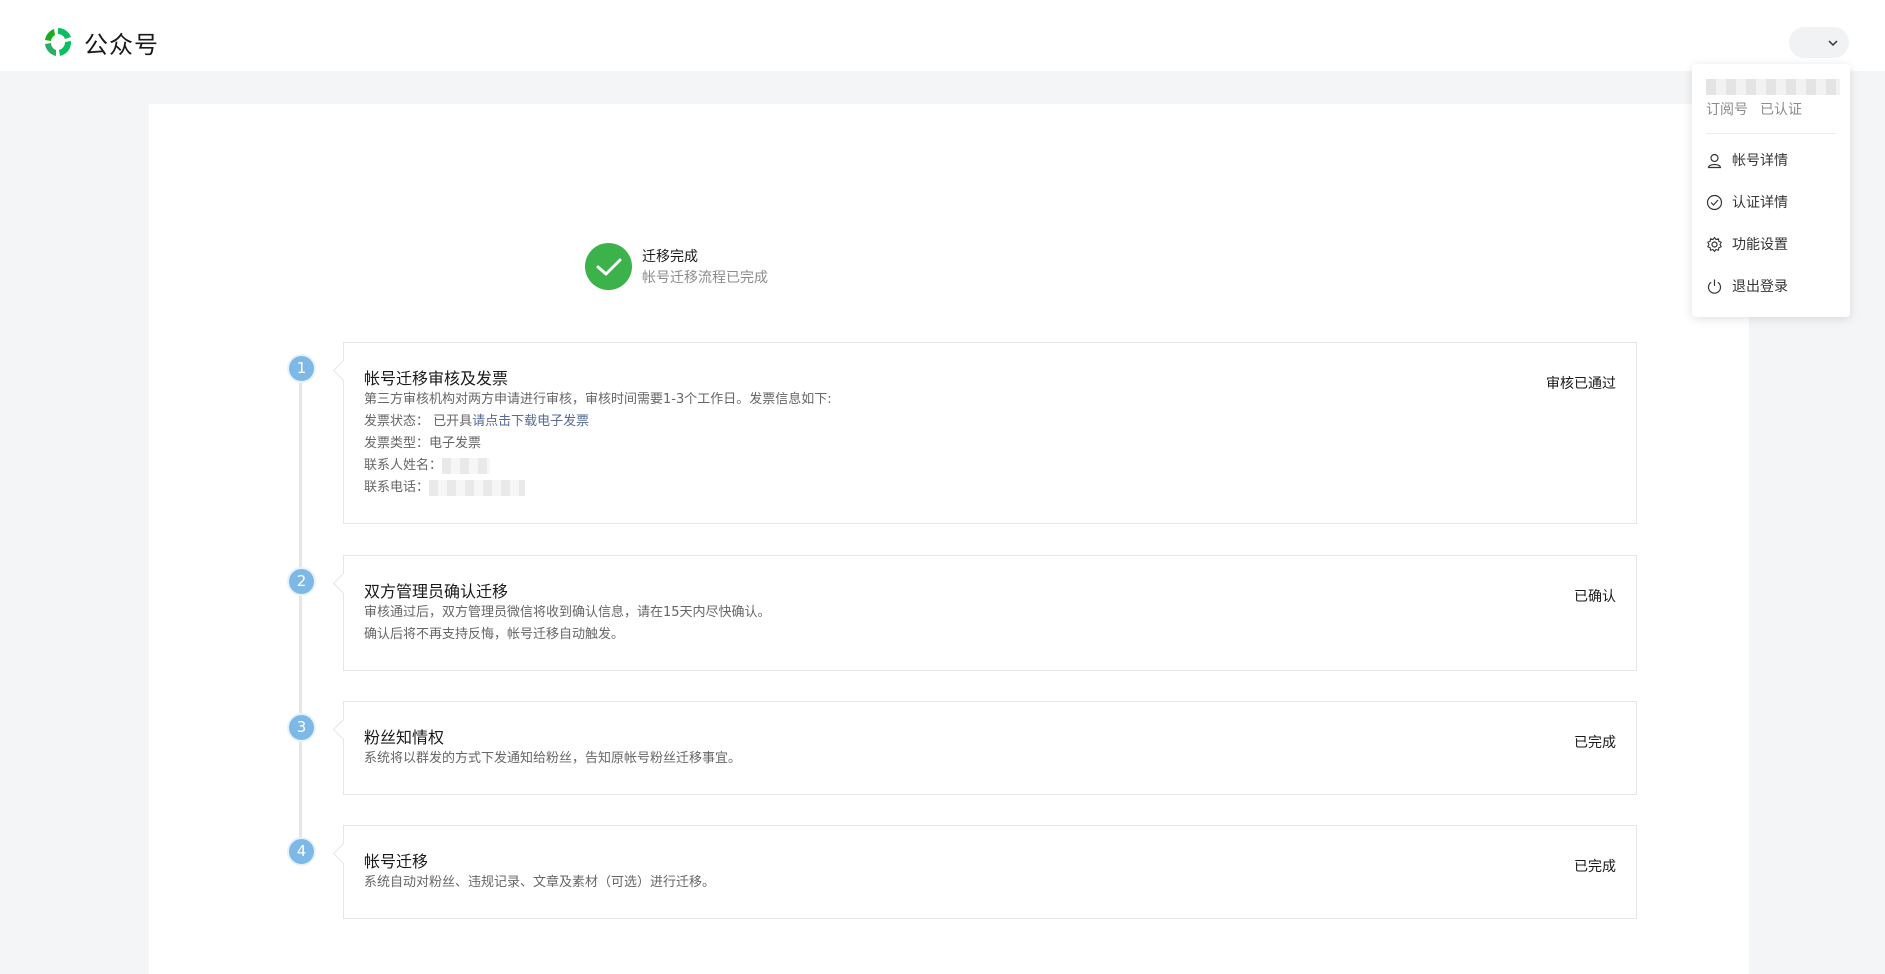 This screenshot has width=1885, height=974. I want to click on app-title: 公众号, so click(121, 44).